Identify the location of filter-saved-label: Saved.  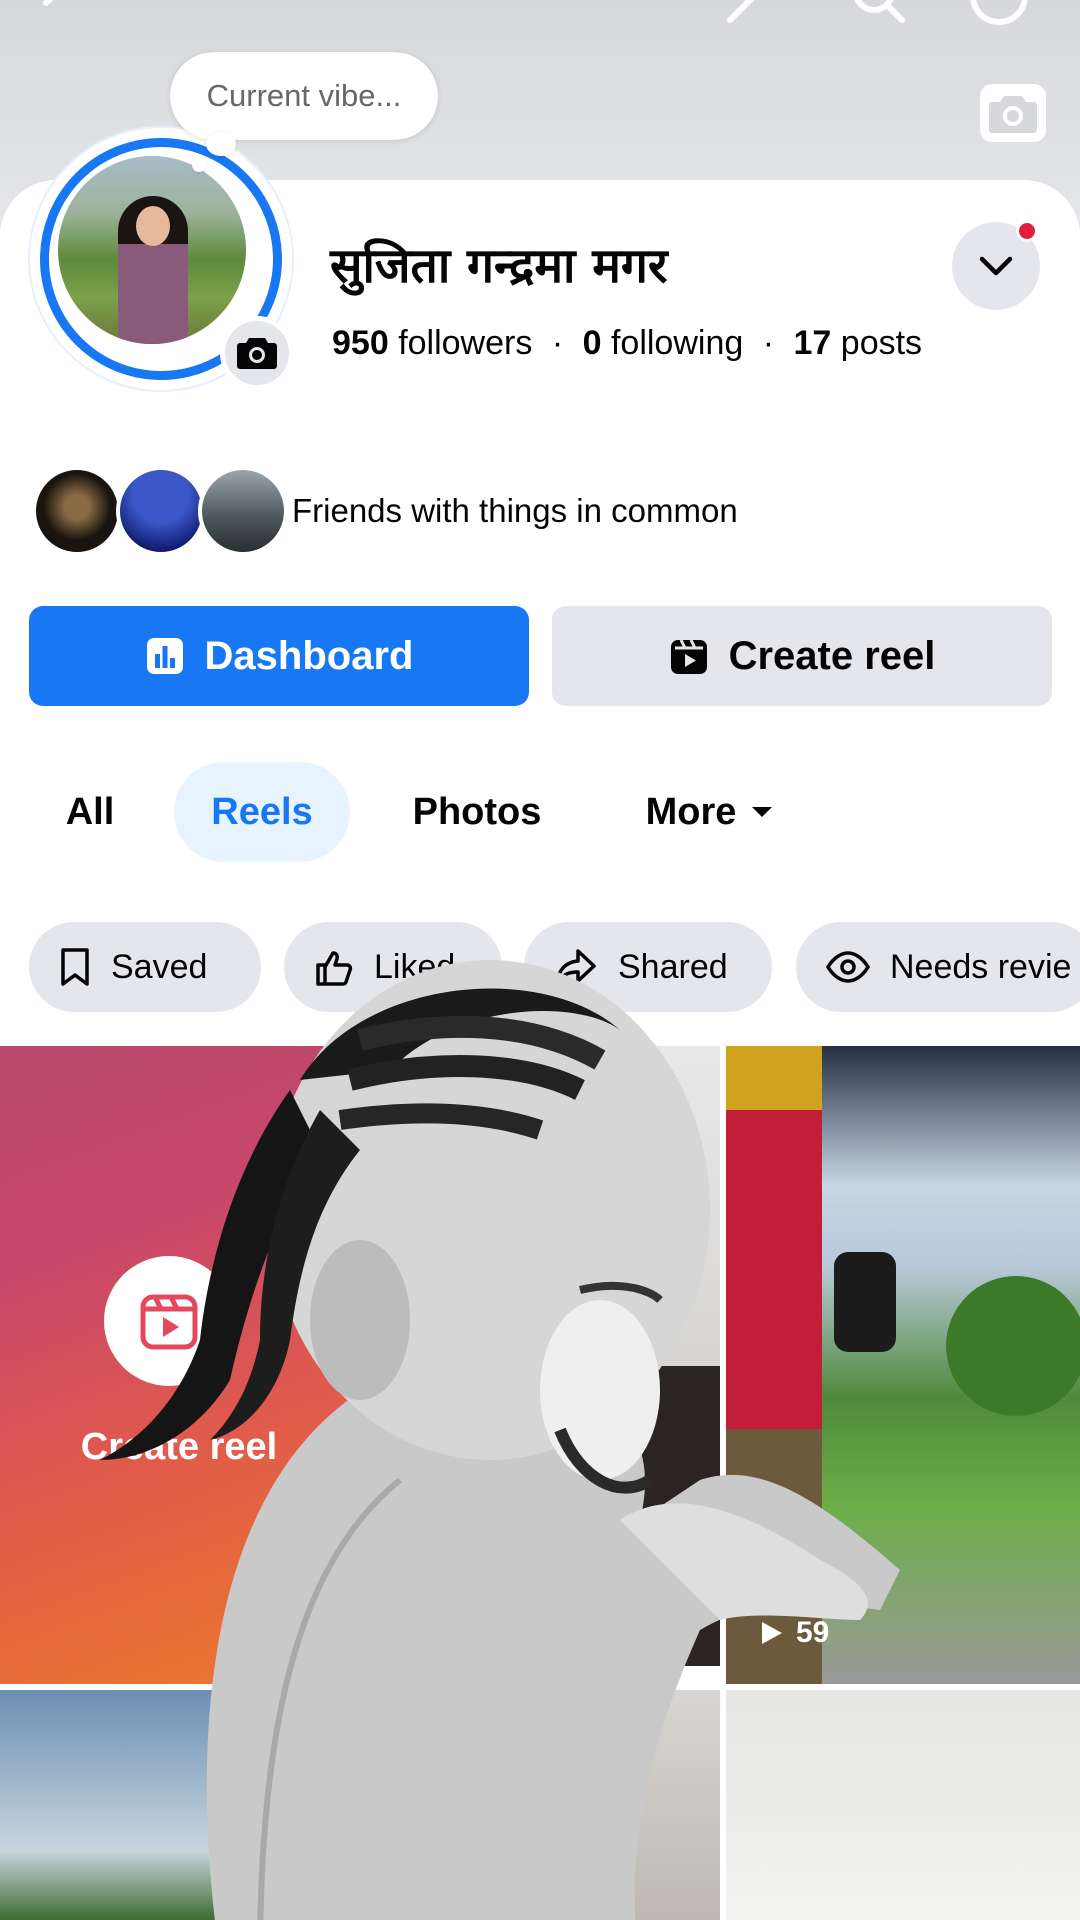
(159, 966).